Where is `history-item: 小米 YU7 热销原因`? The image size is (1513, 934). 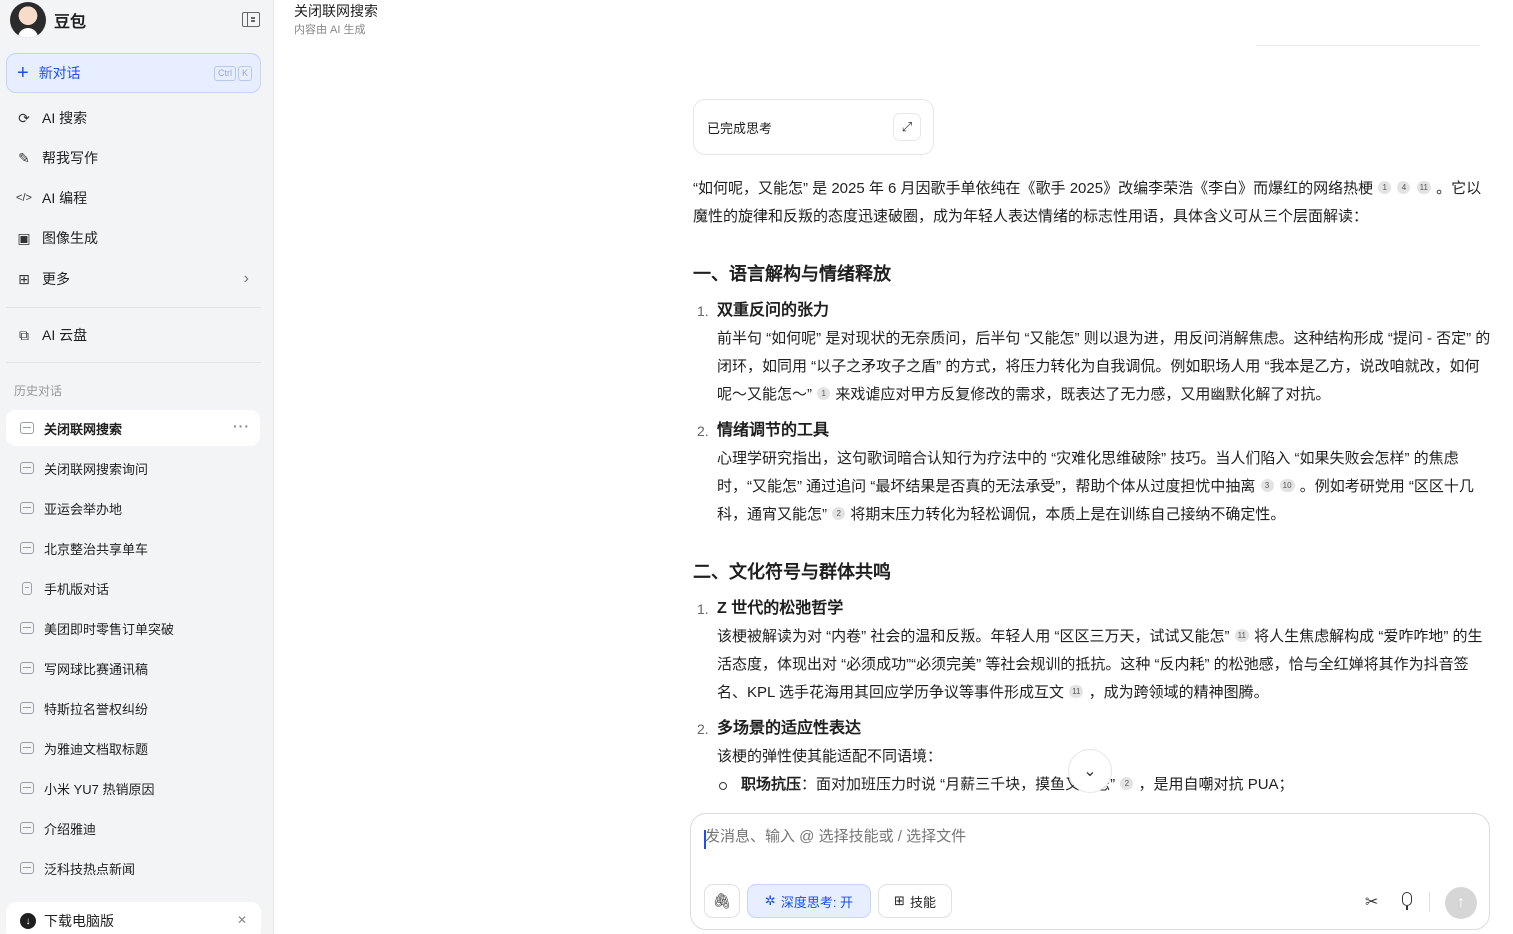 history-item: 小米 YU7 热销原因 is located at coordinates (133, 788).